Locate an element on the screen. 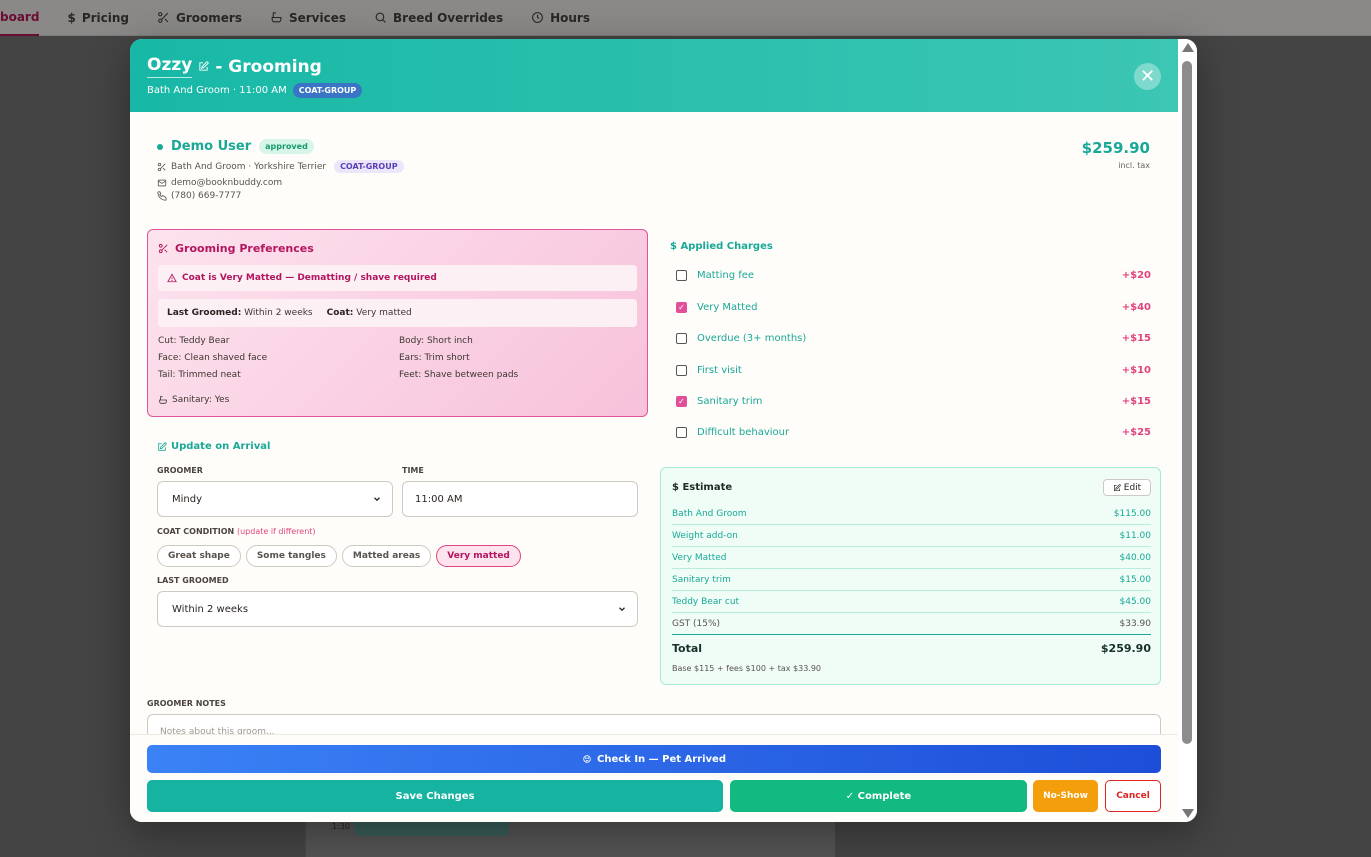 The height and width of the screenshot is (857, 1371). estimate-row-value: $15.00 is located at coordinates (1135, 579).